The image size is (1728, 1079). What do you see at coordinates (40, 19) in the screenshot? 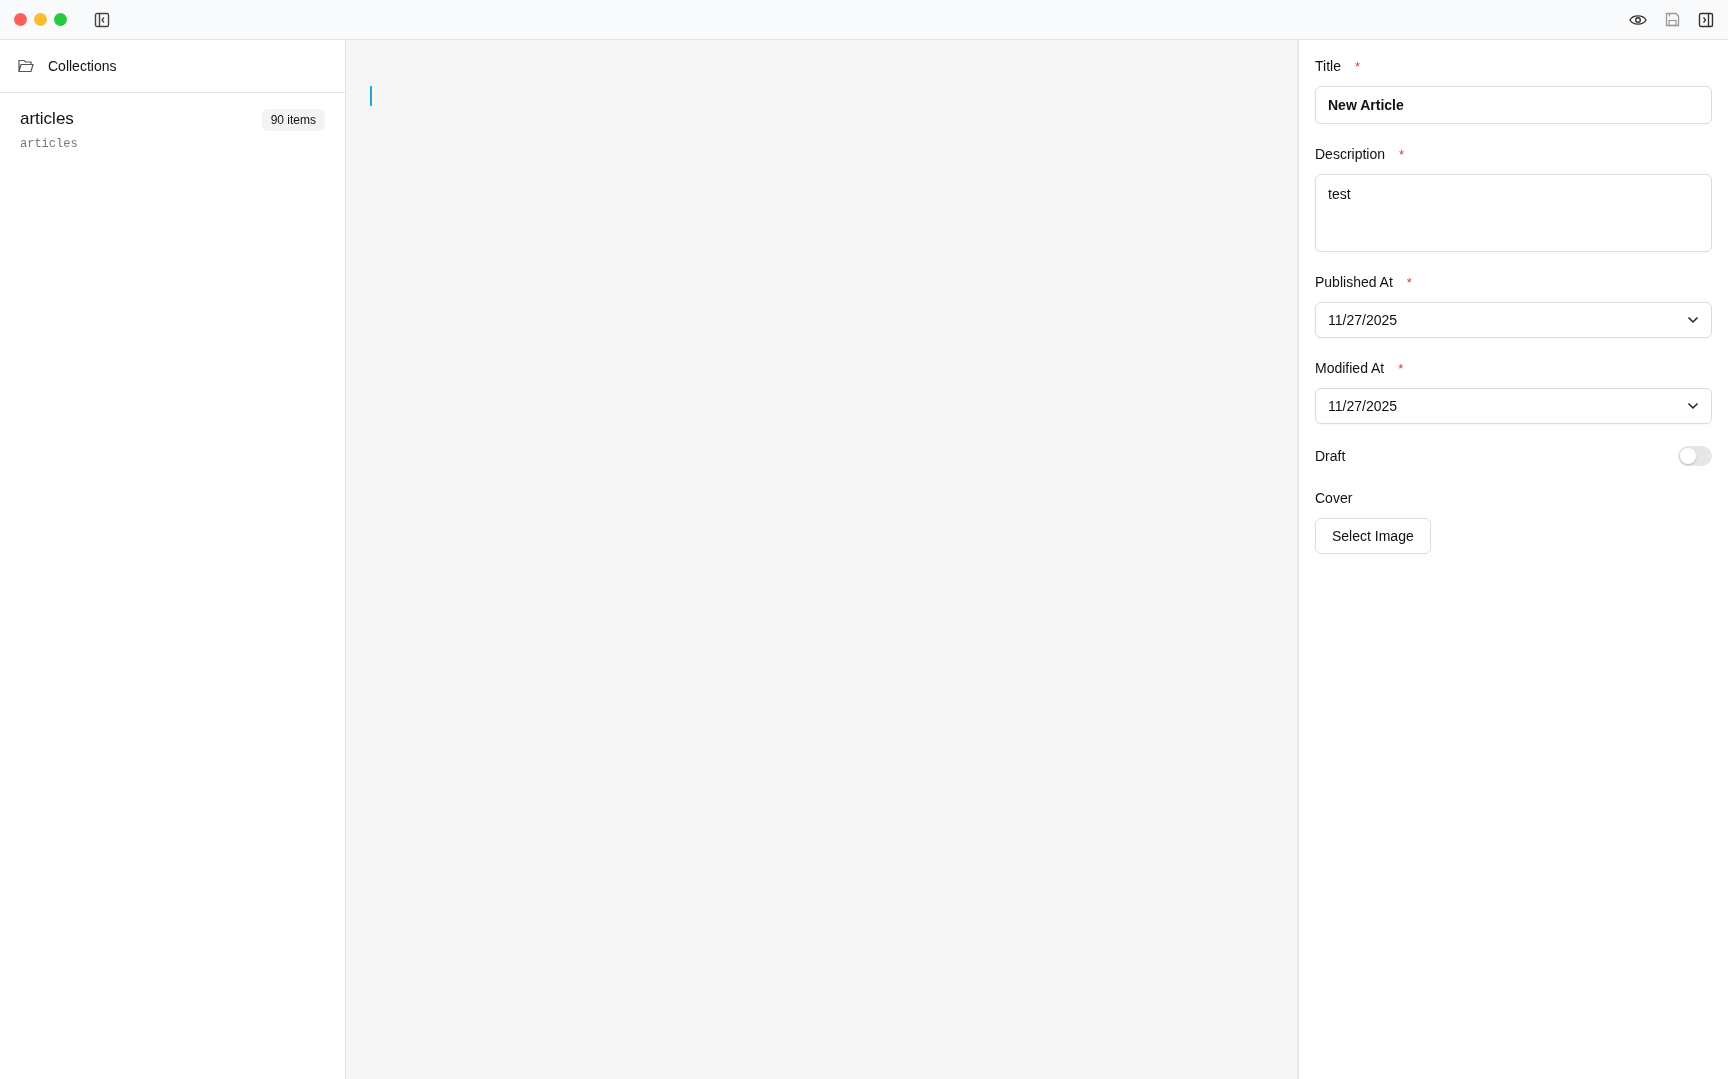
I see `minimize-button` at bounding box center [40, 19].